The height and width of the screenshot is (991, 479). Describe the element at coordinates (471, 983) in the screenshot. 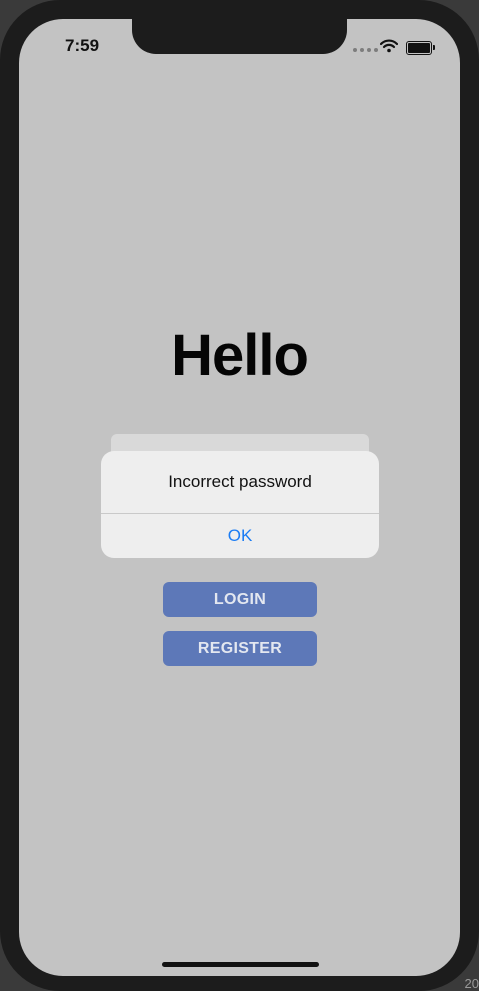

I see `corner-label: 20` at that location.